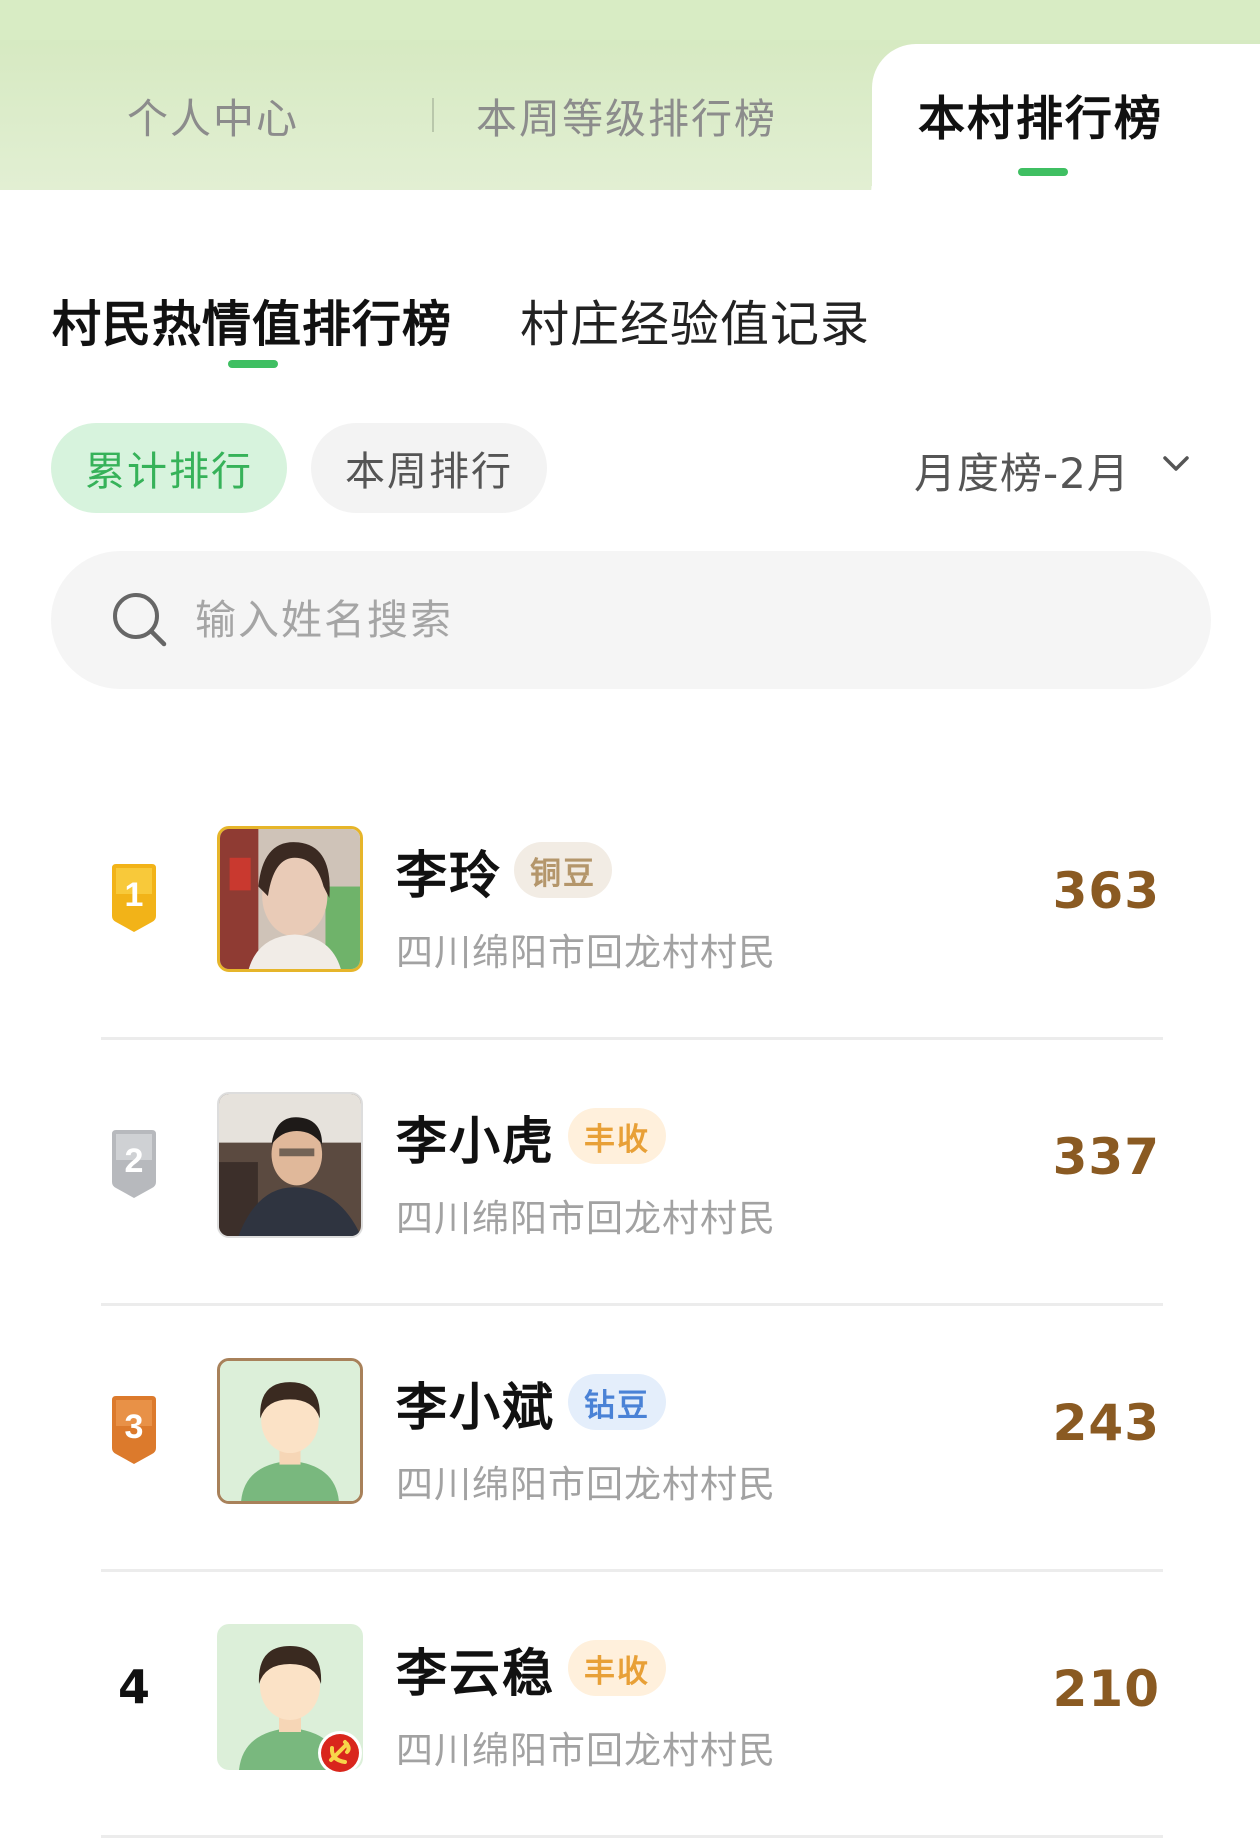 This screenshot has height=1843, width=1260. What do you see at coordinates (1106, 1157) in the screenshot?
I see `enthusiasm-score: 337` at bounding box center [1106, 1157].